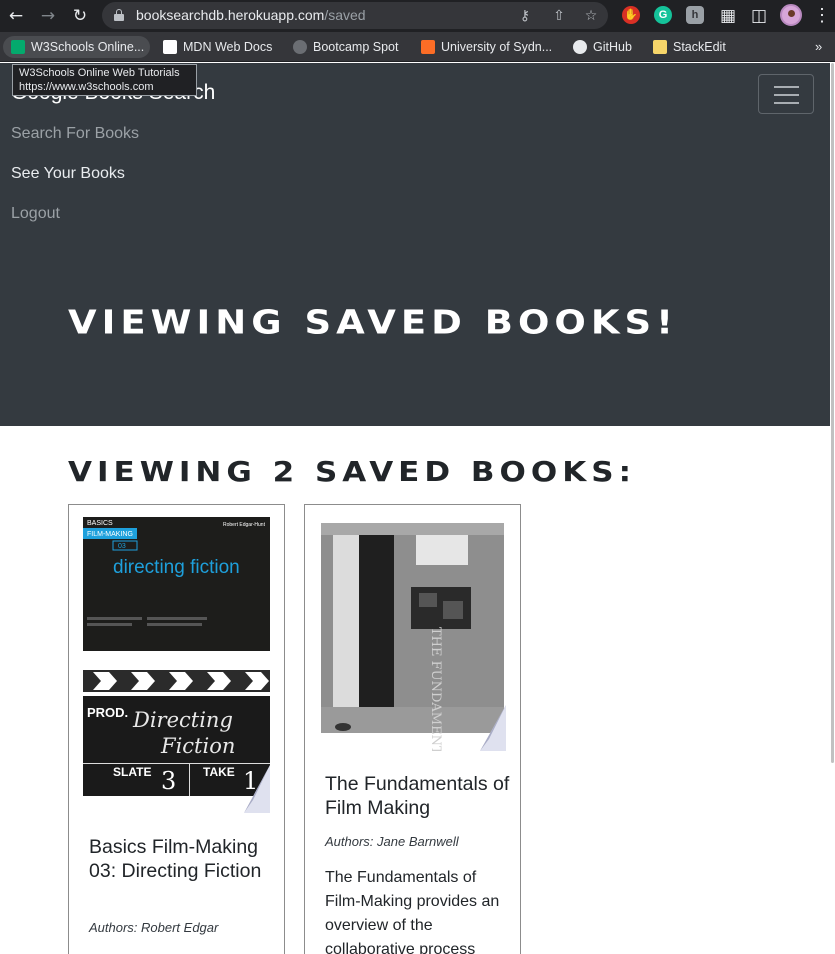  What do you see at coordinates (100, 523) in the screenshot?
I see `cover-series: BASICS` at bounding box center [100, 523].